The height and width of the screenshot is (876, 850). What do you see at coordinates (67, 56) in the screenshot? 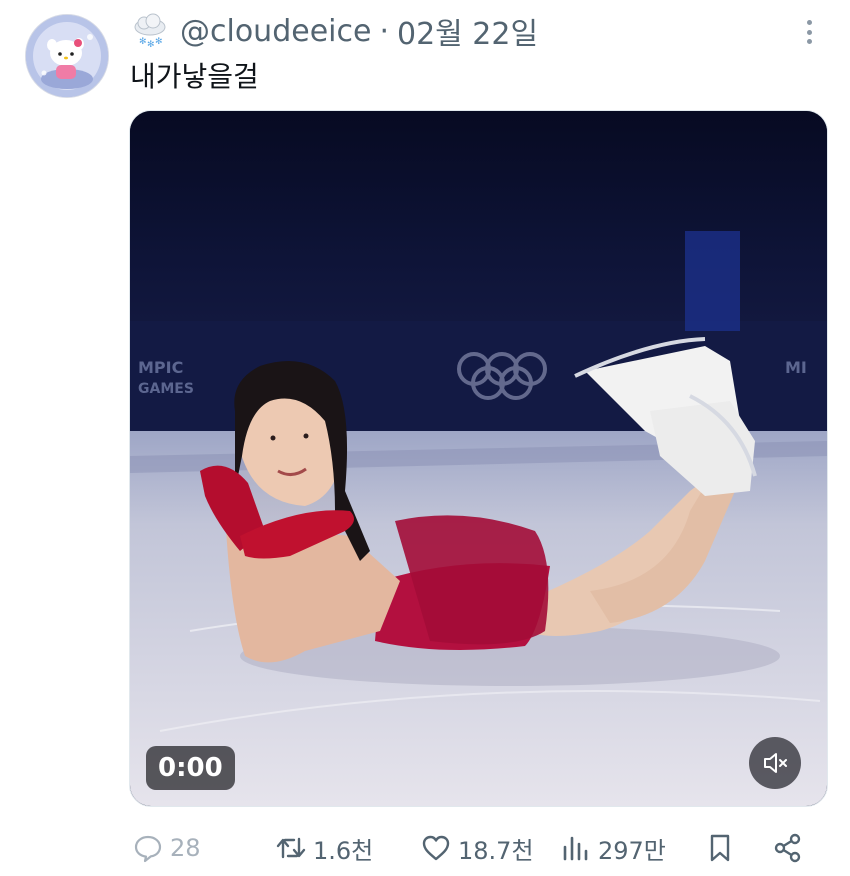
I see `avatar` at bounding box center [67, 56].